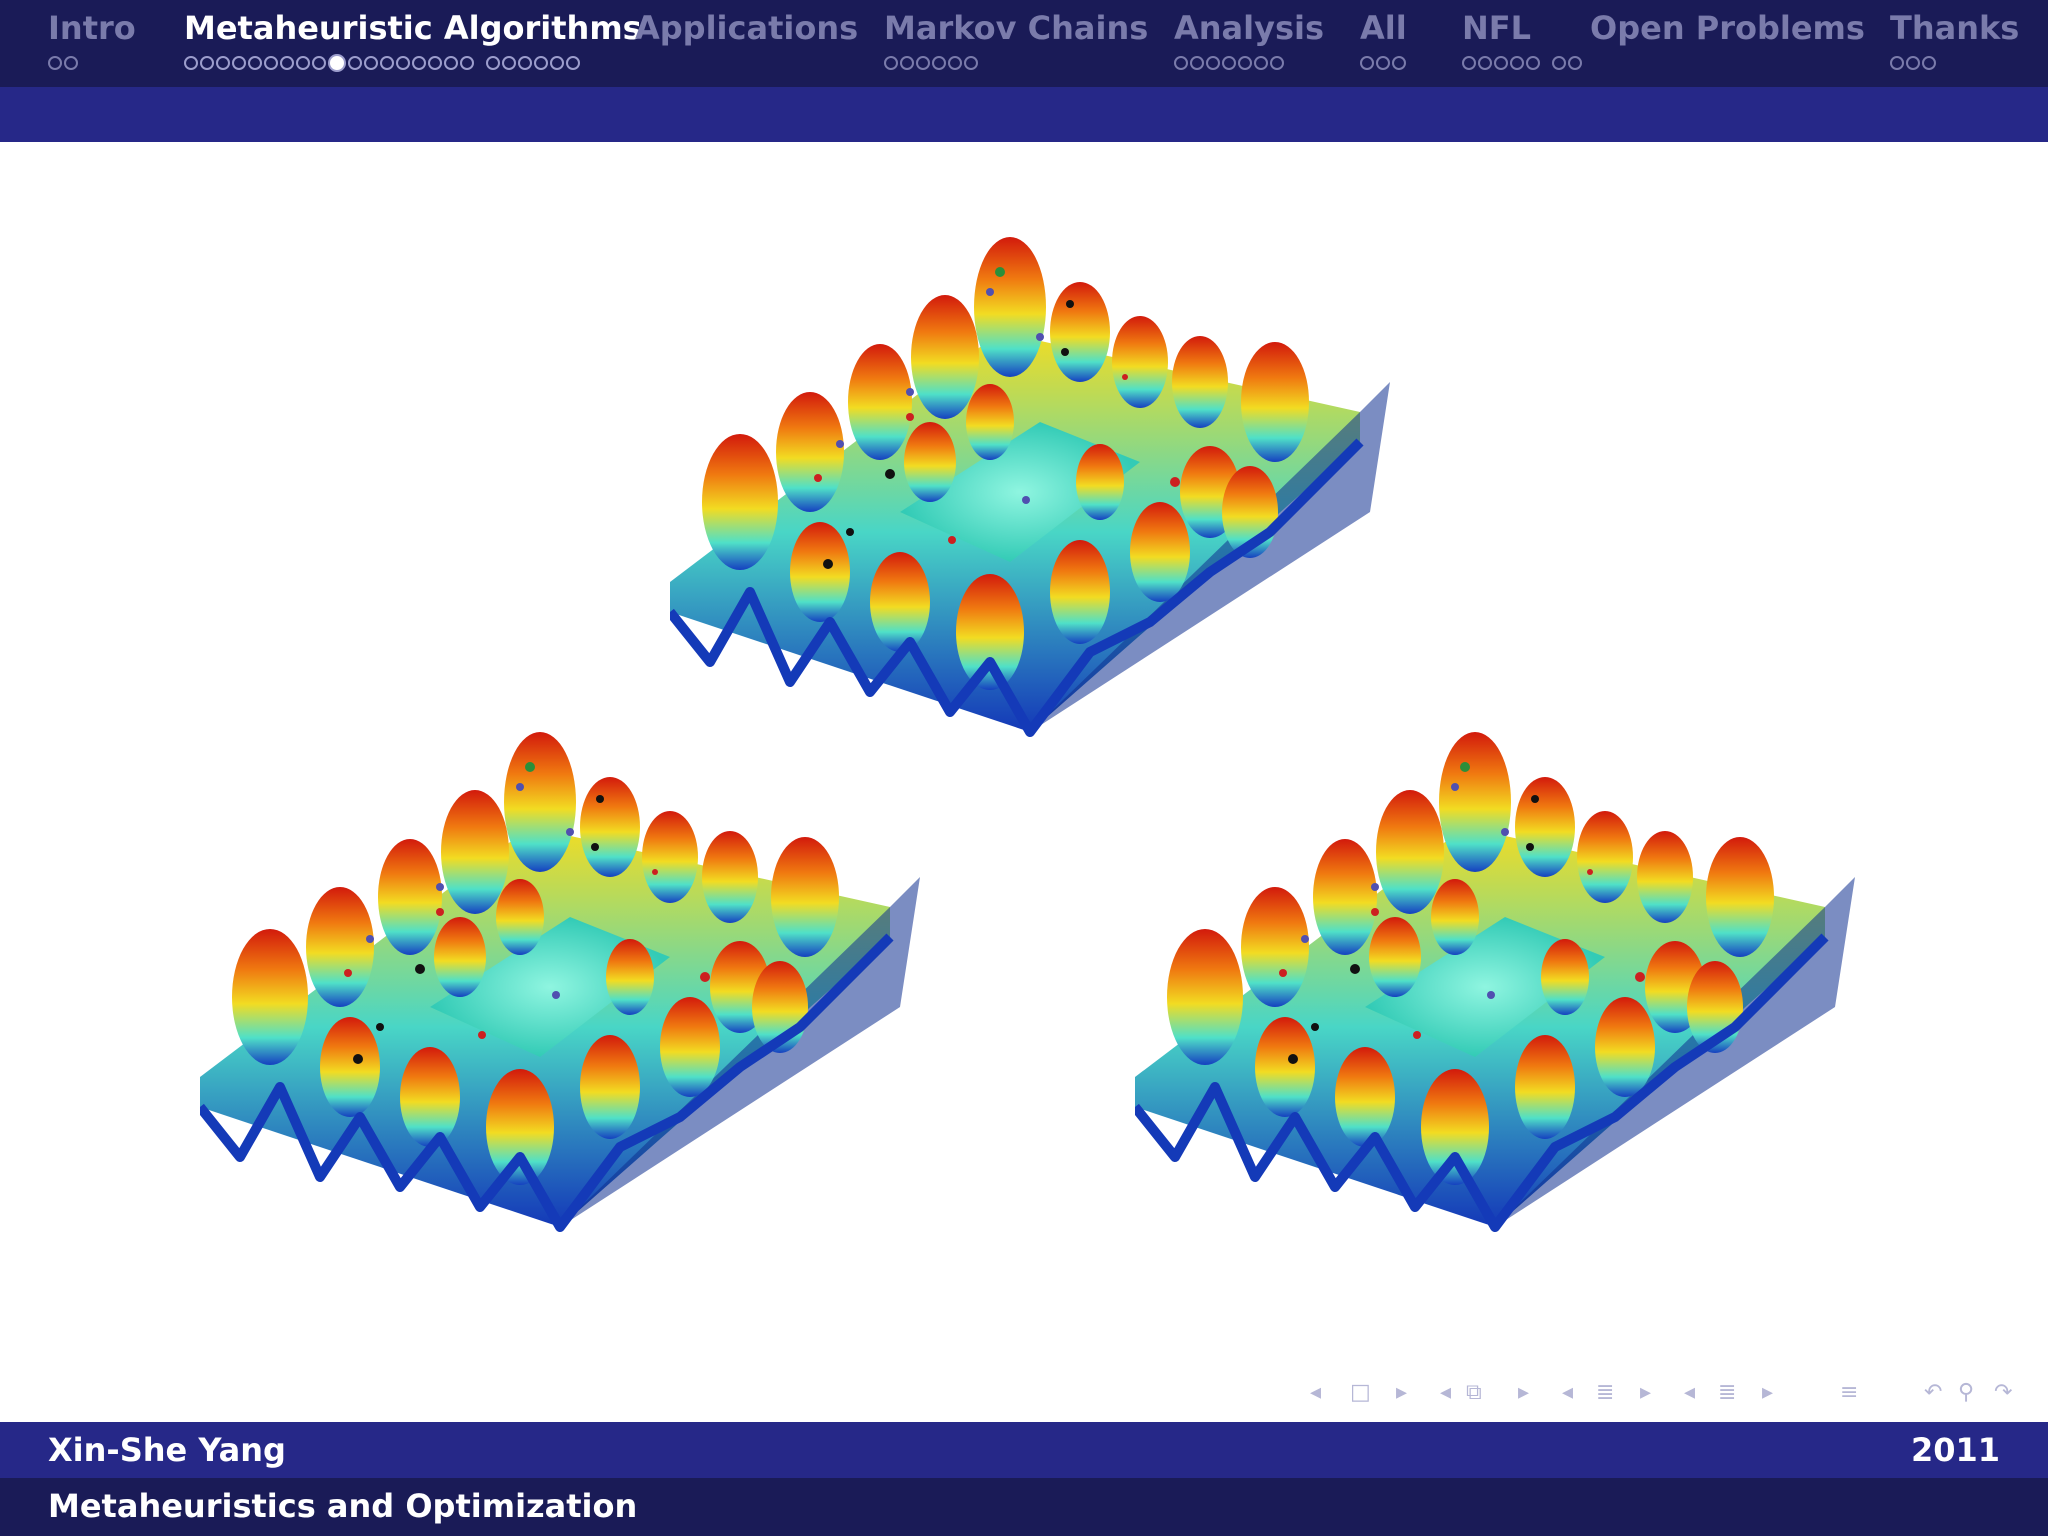  I want to click on current-slide-dot, so click(337, 63).